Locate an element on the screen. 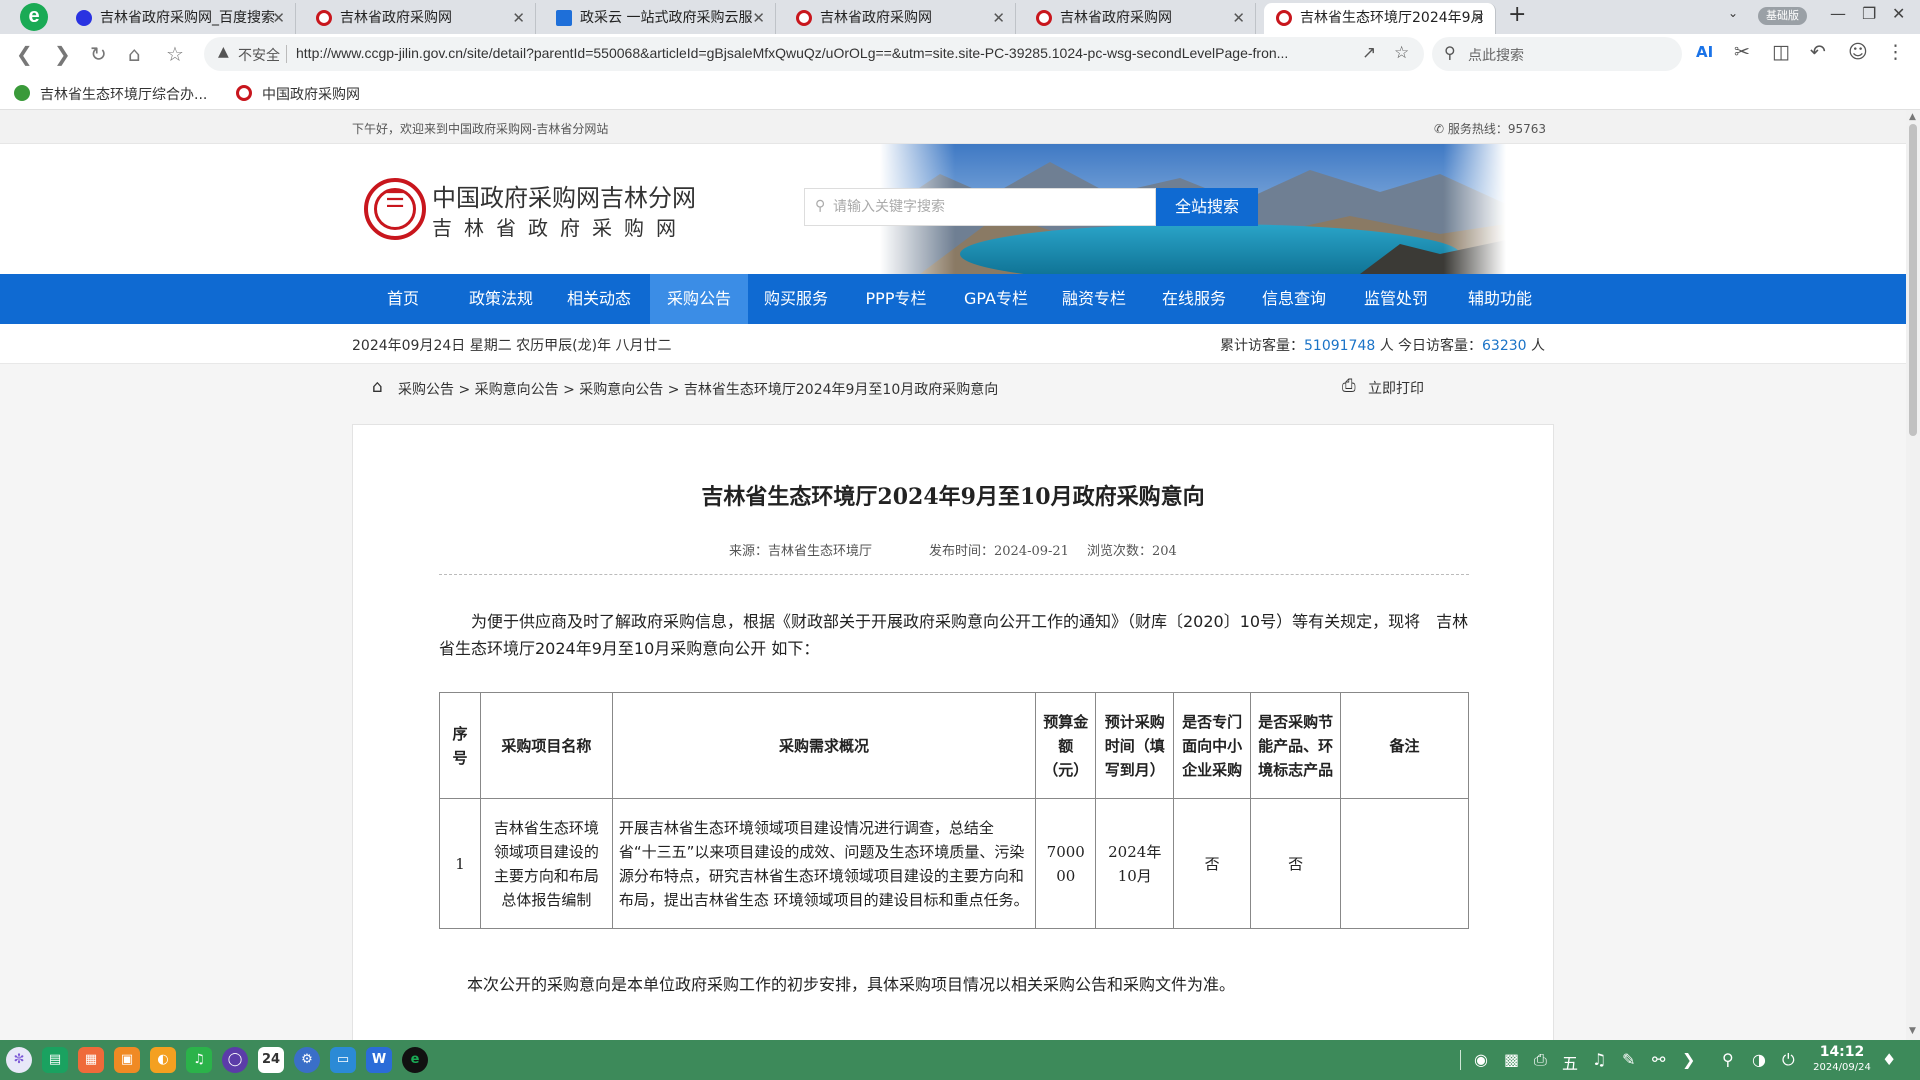 The image size is (1920, 1080). page-scrollbar: ▲ ▼ is located at coordinates (1913, 575).